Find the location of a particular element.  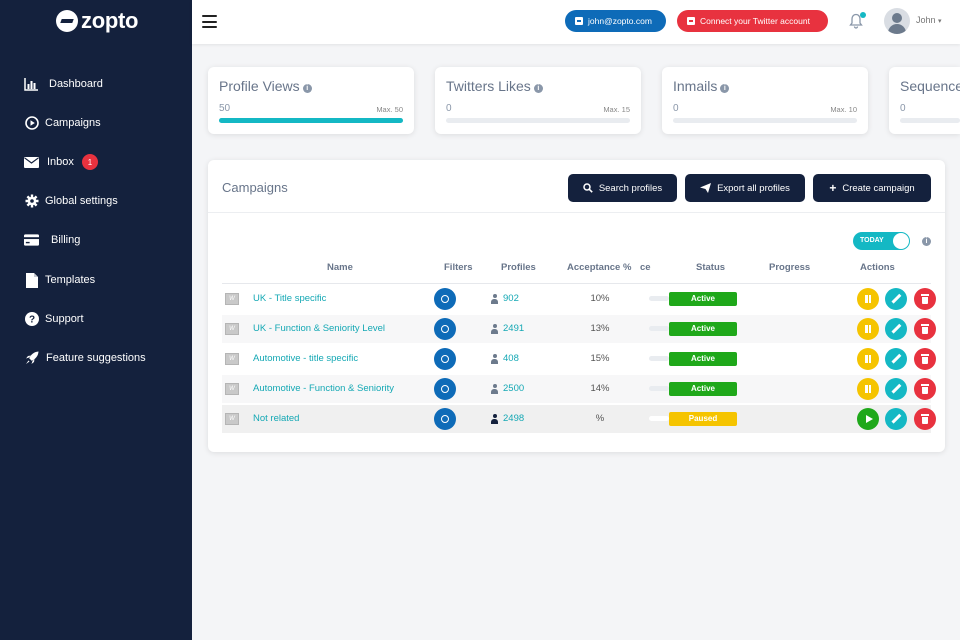

chevron-down-icon: ▾ is located at coordinates (940, 21).